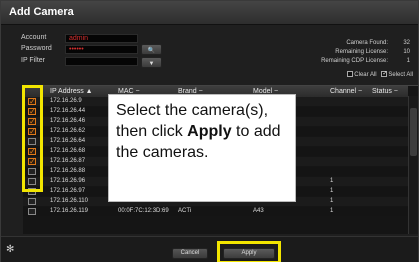 The image size is (419, 262). I want to click on clear-all-checkbox, so click(350, 74).